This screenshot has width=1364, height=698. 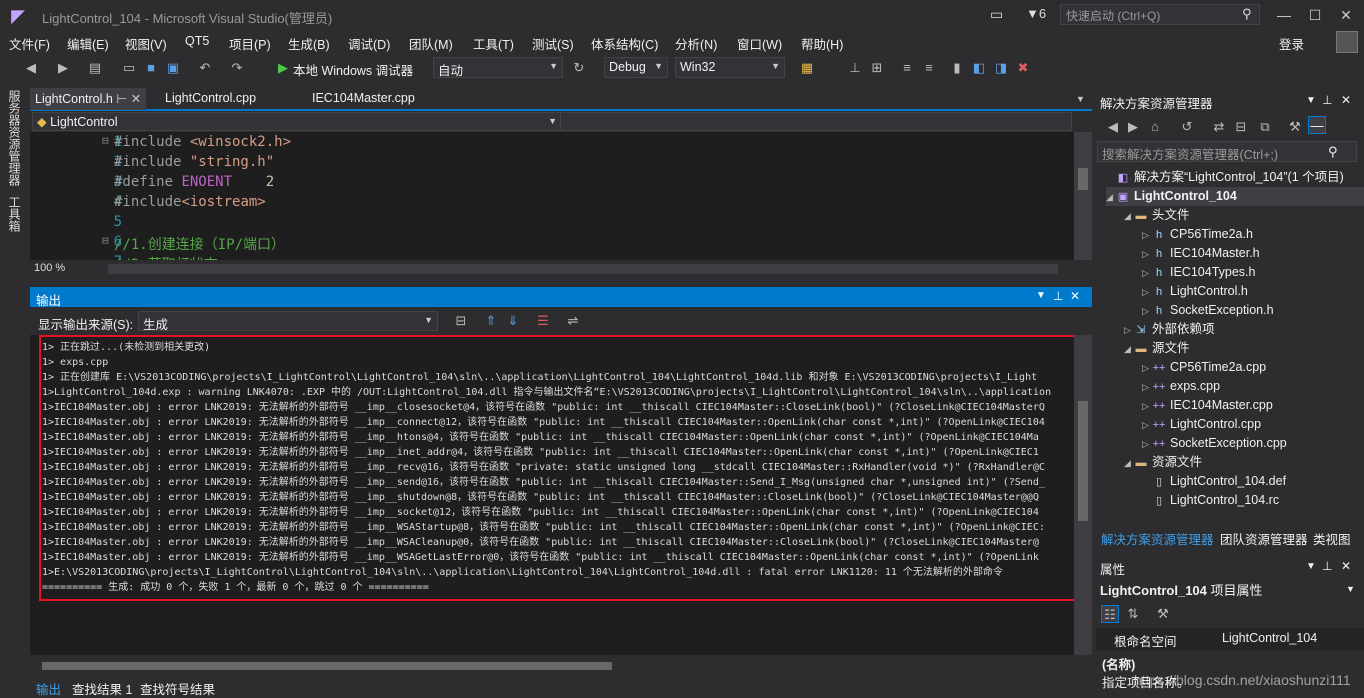 I want to click on platform-dropdown: Win32 ▼, so click(x=730, y=67).